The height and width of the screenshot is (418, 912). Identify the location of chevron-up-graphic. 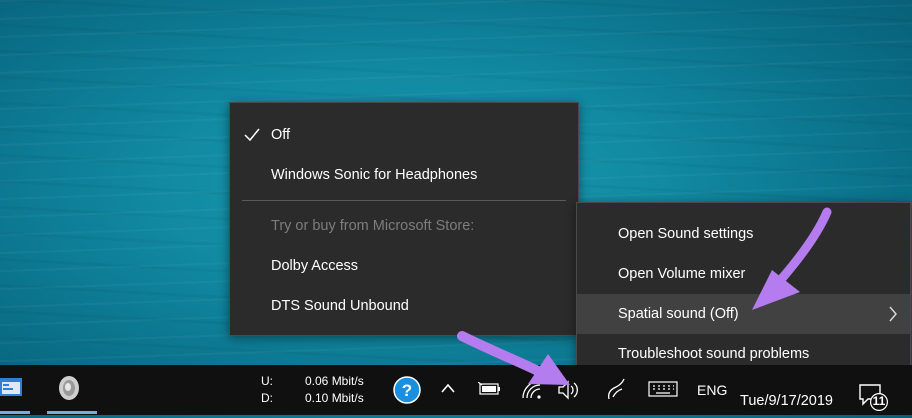
(448, 388).